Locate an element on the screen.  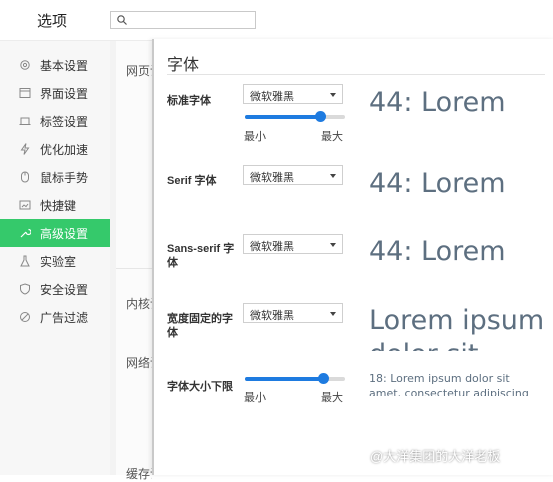
sans-serif-font-select: 微软雅黑 is located at coordinates (293, 244).